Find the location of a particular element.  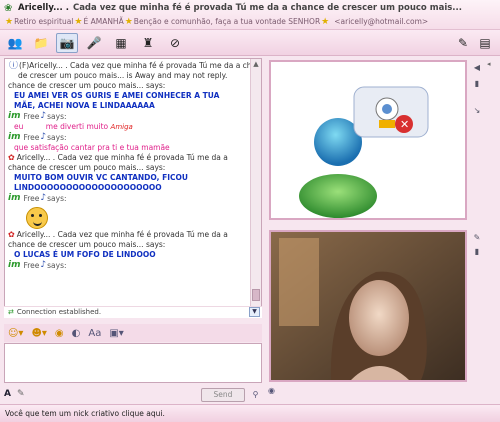

activities-button: ▦ is located at coordinates (121, 43).